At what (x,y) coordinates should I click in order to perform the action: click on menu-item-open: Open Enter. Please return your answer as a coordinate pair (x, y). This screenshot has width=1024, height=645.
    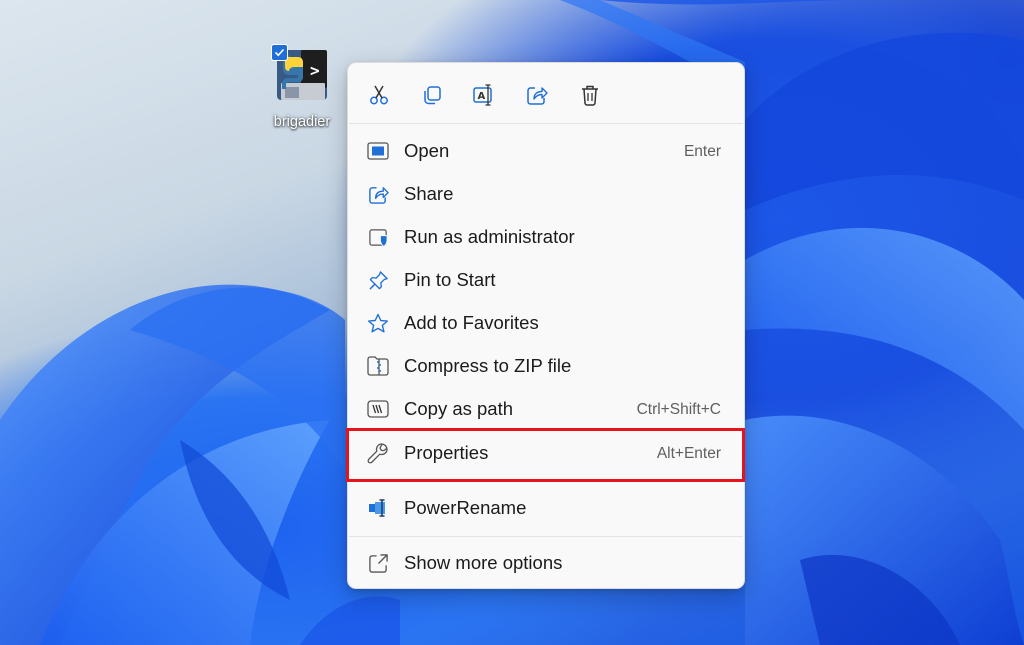
    Looking at the image, I should click on (546, 151).